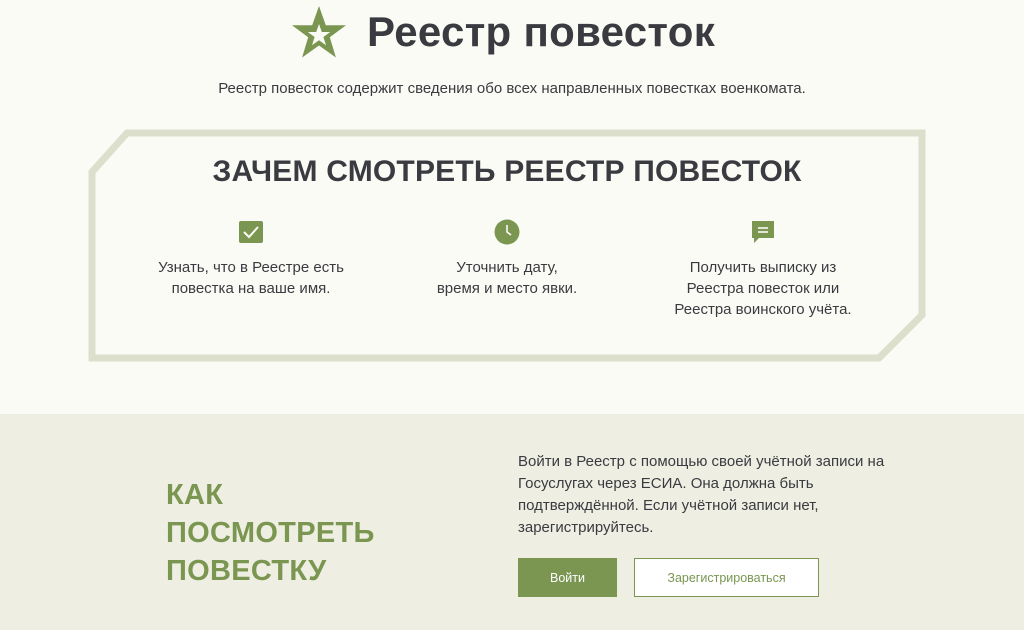  Describe the element at coordinates (567, 577) in the screenshot. I see `login-button: Войти` at that location.